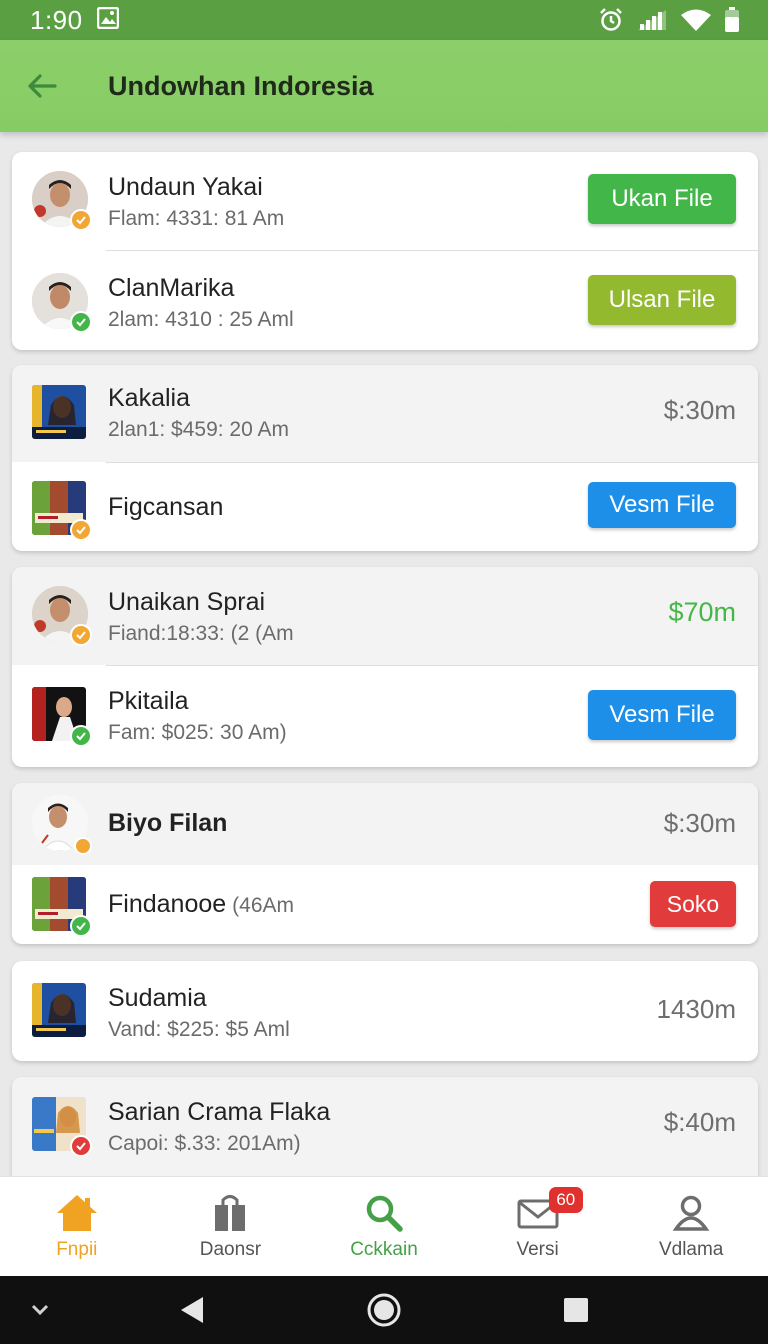 This screenshot has width=768, height=1344. What do you see at coordinates (652, 20) in the screenshot?
I see `cell-signal-icon` at bounding box center [652, 20].